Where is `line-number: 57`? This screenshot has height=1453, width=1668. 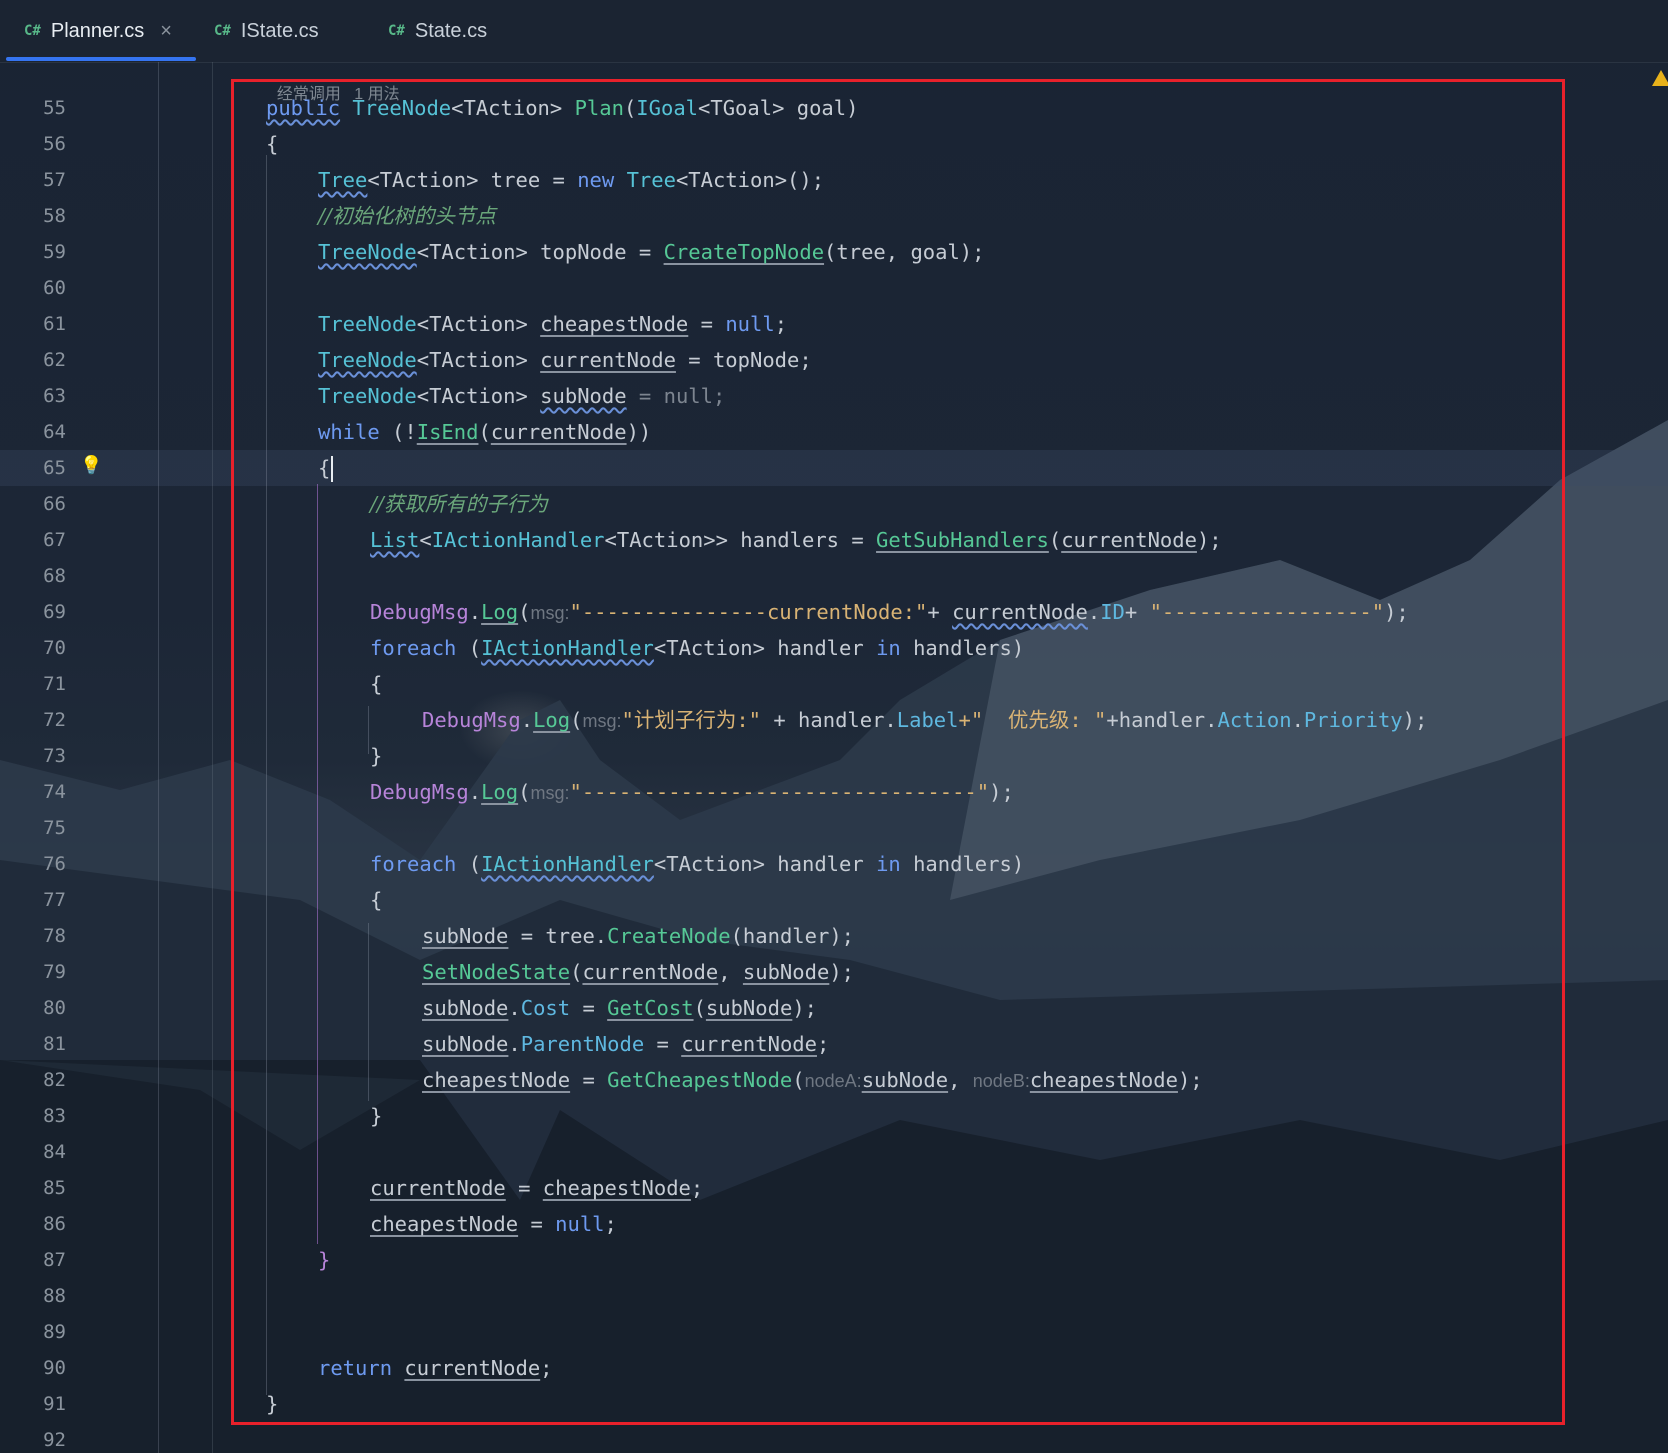 line-number: 57 is located at coordinates (33, 180).